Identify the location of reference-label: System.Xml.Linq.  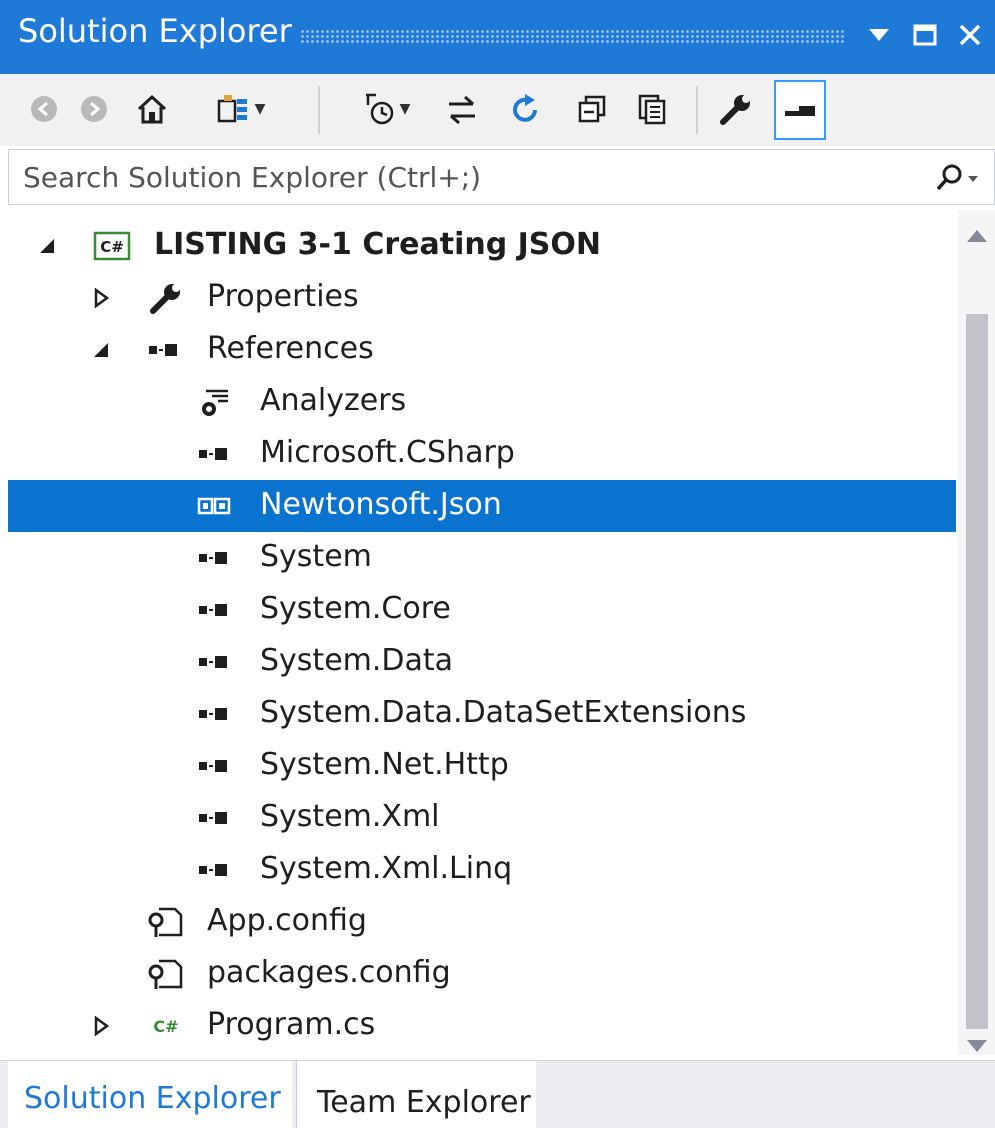
(386, 868).